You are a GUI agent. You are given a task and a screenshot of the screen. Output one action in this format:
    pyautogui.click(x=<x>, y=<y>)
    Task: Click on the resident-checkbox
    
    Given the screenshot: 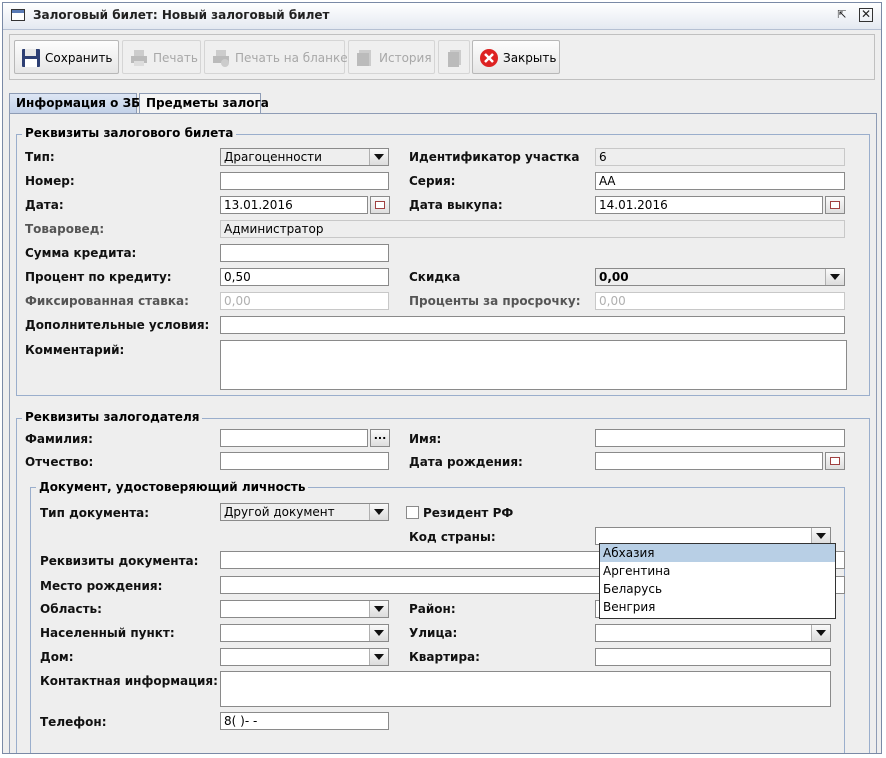 What is the action you would take?
    pyautogui.click(x=412, y=512)
    